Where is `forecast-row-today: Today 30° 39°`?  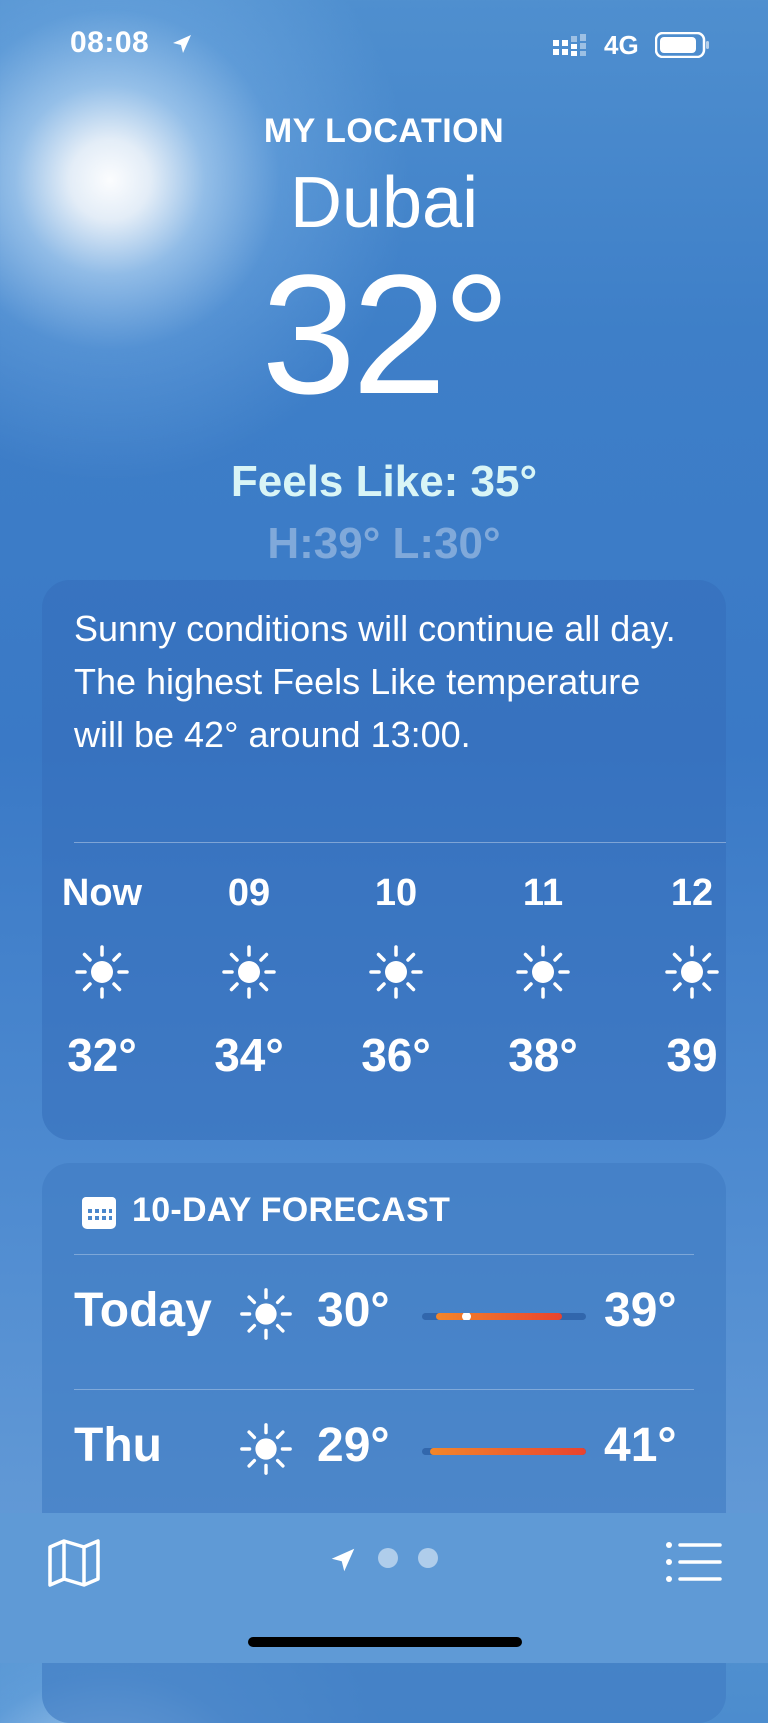 forecast-row-today: Today 30° 39° is located at coordinates (384, 1315).